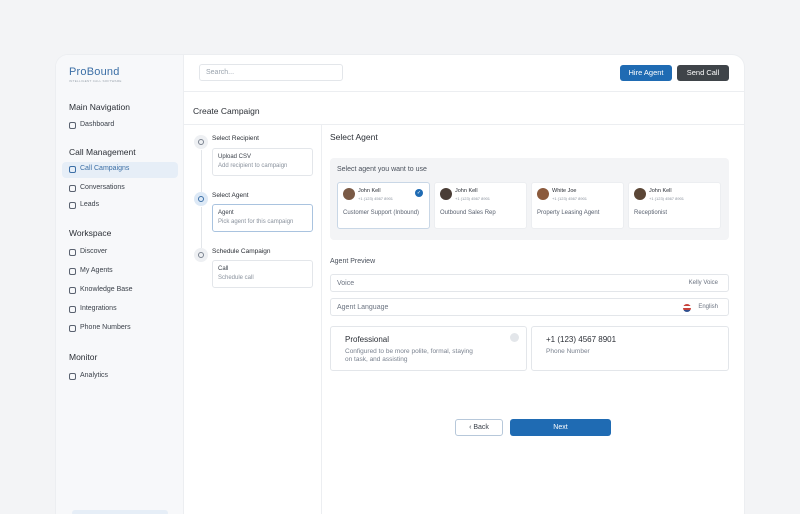  I want to click on sidebar-item-label: Integrations, so click(98, 308).